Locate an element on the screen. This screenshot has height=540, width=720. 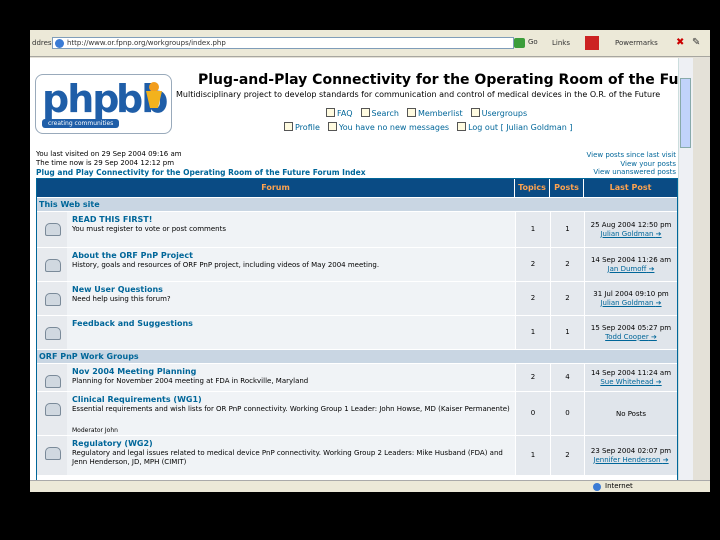
nav-row-1: FAQ Search Memberlist Usergroups is located at coordinates (430, 113).